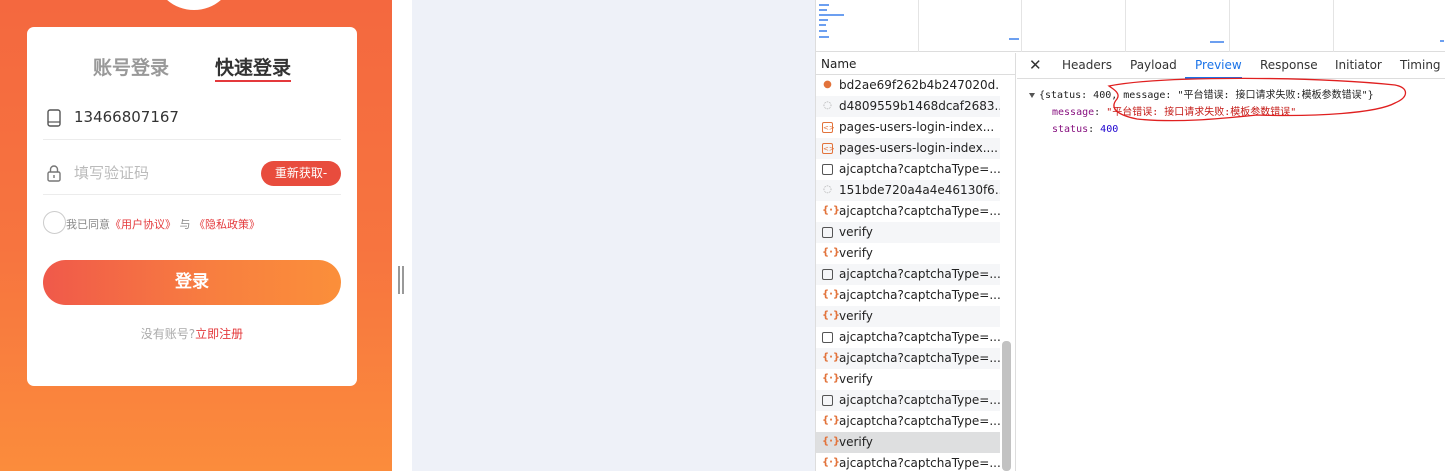 The width and height of the screenshot is (1445, 471). Describe the element at coordinates (253, 66) in the screenshot. I see `tab-quick-login: 快速登录` at that location.